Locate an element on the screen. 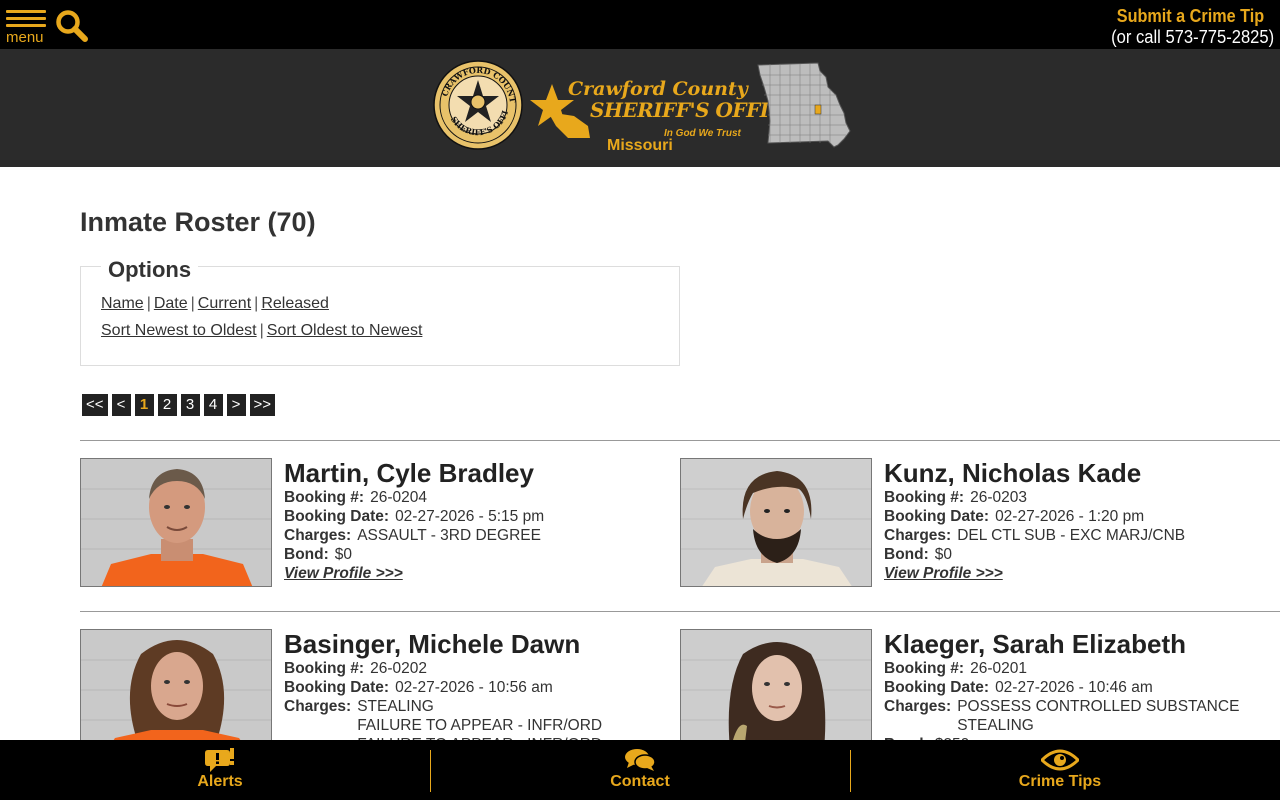  pager-next: > is located at coordinates (236, 405).